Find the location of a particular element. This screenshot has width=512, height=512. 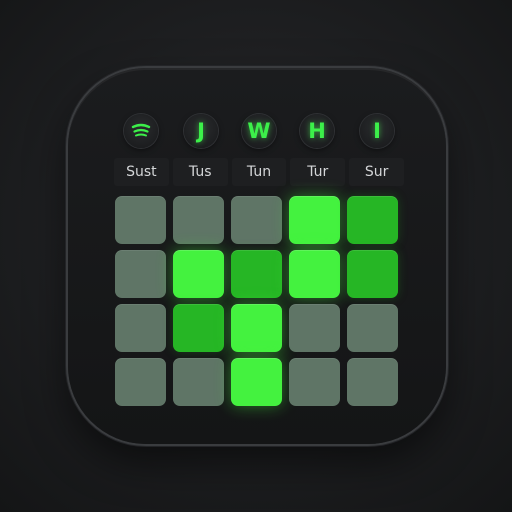

day-label: Tus is located at coordinates (200, 172).